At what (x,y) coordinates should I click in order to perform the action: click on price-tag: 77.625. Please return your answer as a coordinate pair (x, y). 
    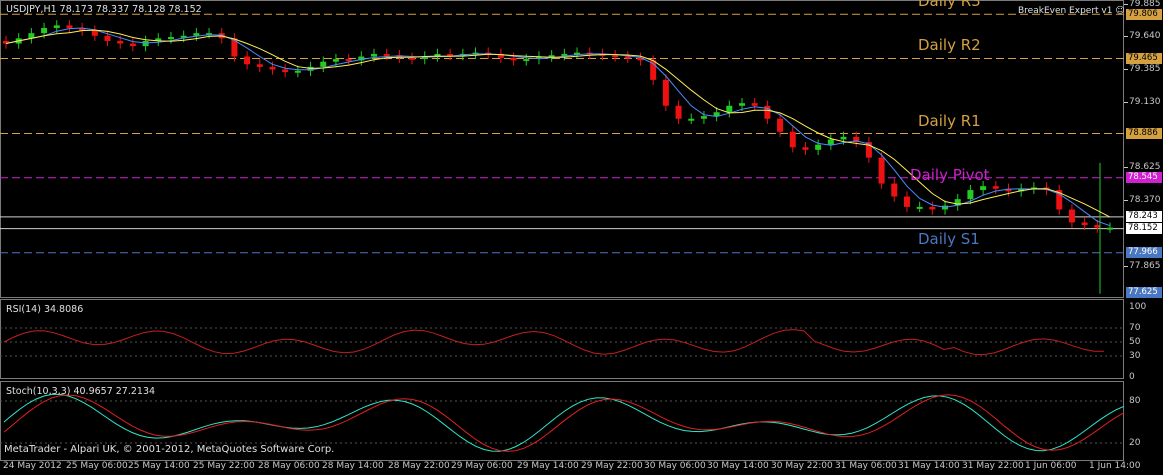
    Looking at the image, I should click on (1144, 292).